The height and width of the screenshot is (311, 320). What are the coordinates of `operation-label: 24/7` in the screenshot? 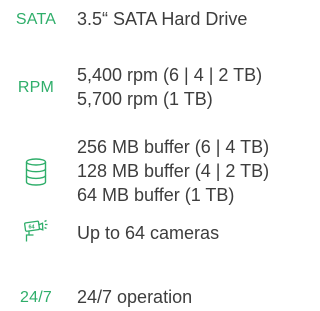 It's located at (36, 297).